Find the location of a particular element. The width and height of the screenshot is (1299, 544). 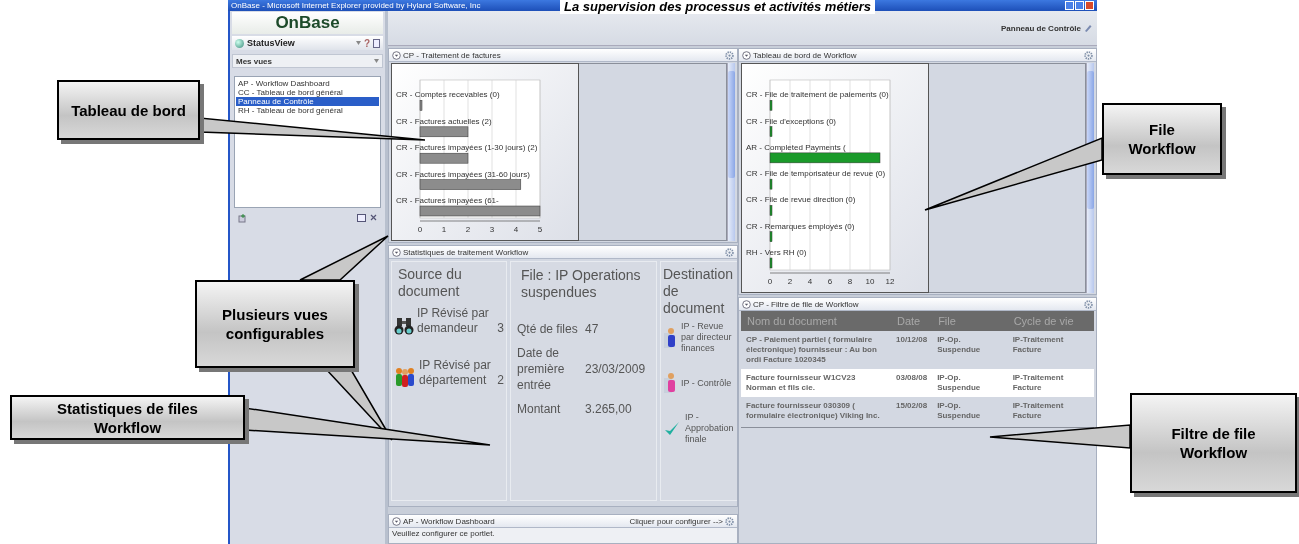

configure-link: Cliquer pour configurer --> is located at coordinates (676, 521).